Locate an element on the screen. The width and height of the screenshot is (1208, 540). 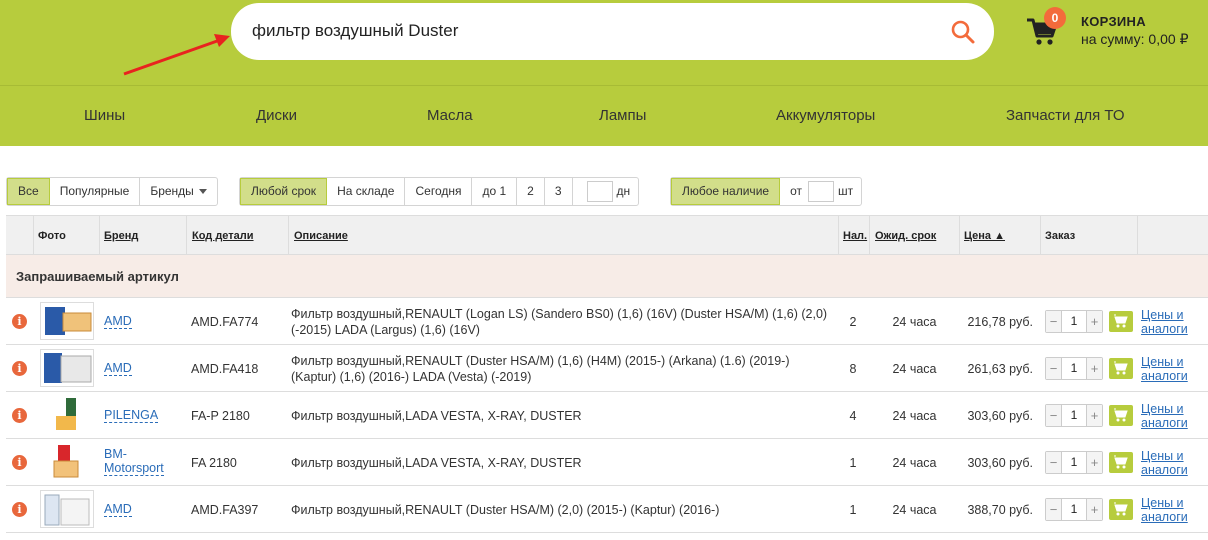
col-description: Описание is located at coordinates (321, 236).